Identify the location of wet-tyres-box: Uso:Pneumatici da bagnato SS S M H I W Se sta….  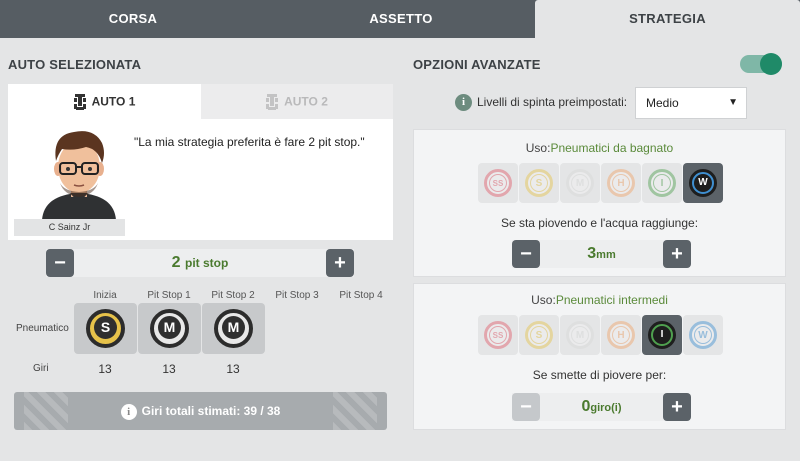
(599, 203).